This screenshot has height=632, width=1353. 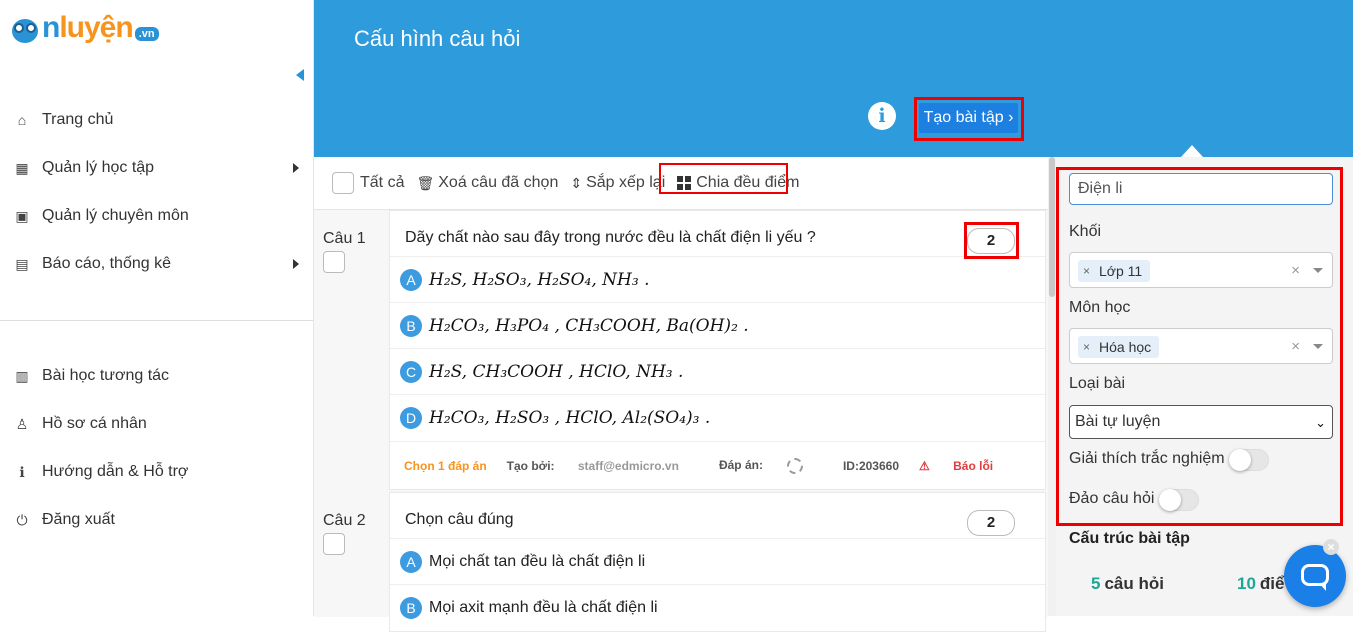 What do you see at coordinates (1052, 386) in the screenshot?
I see `question-list-scrollbar` at bounding box center [1052, 386].